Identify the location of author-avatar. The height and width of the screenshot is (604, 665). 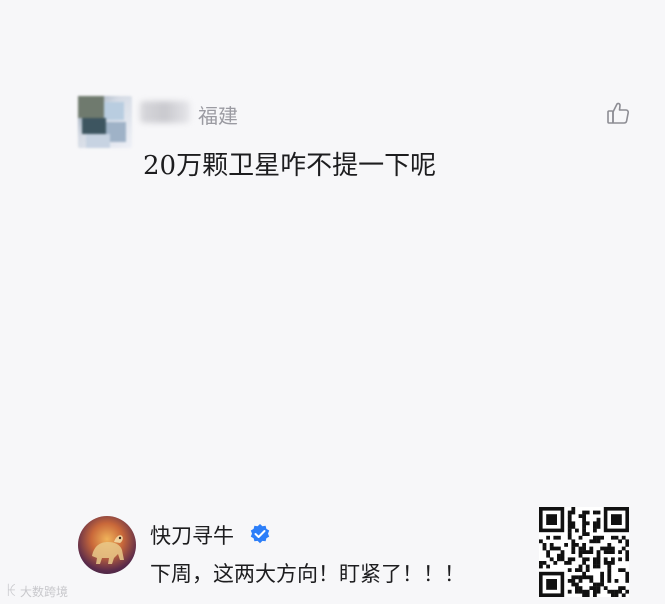
(107, 545).